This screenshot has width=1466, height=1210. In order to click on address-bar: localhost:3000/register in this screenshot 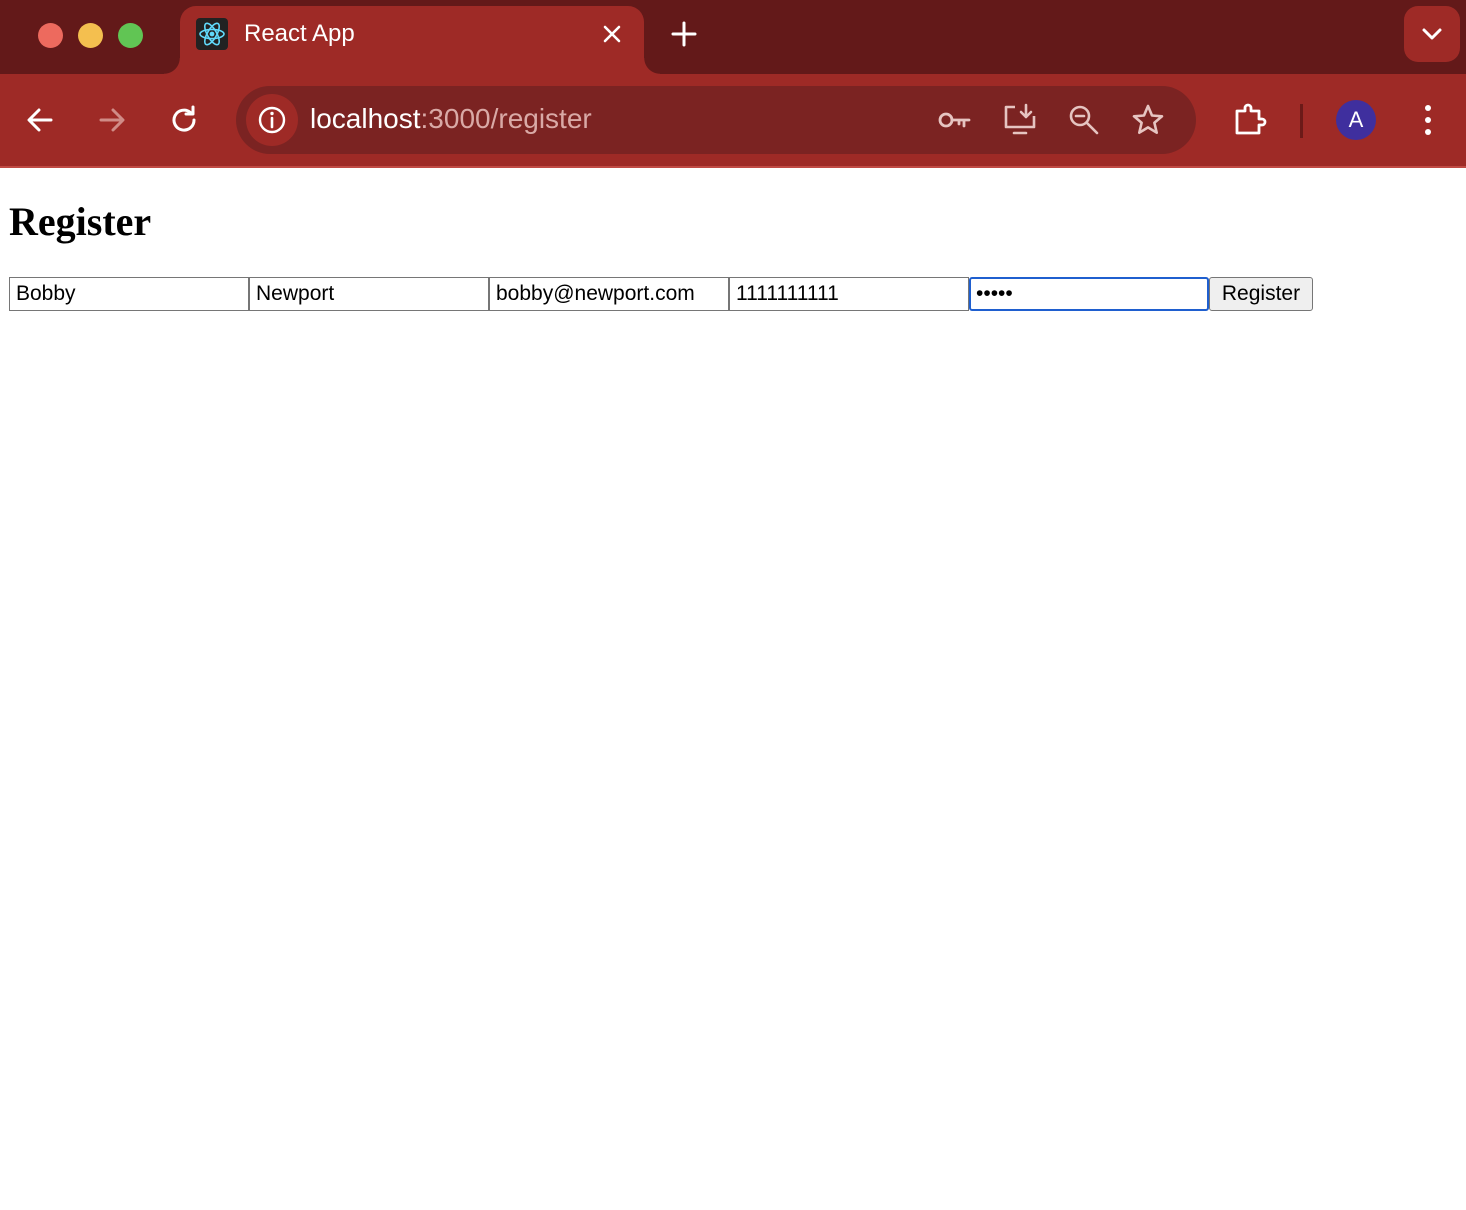, I will do `click(716, 120)`.